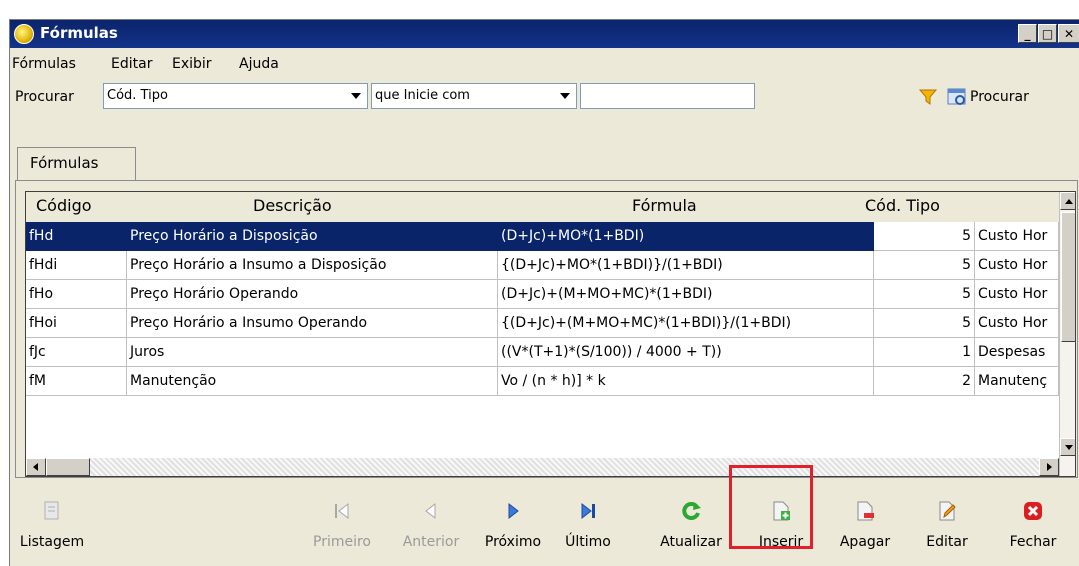 This screenshot has width=1079, height=566. I want to click on table-cell-formula: Vo / (n * h)] * k, so click(686, 381).